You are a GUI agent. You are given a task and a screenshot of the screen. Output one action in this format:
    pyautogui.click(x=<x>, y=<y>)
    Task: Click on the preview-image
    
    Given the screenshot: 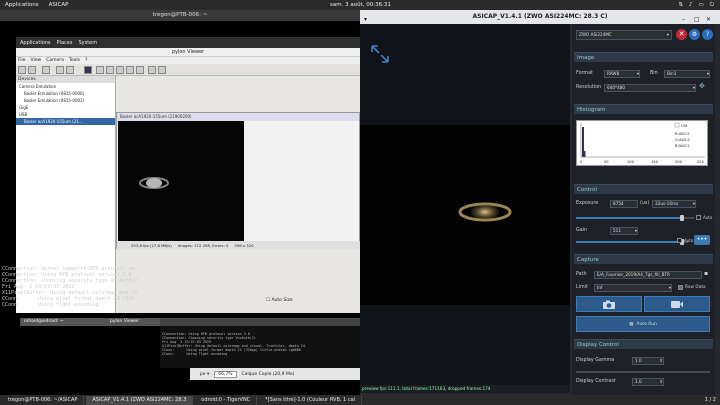 What is the action you would take?
    pyautogui.click(x=465, y=215)
    